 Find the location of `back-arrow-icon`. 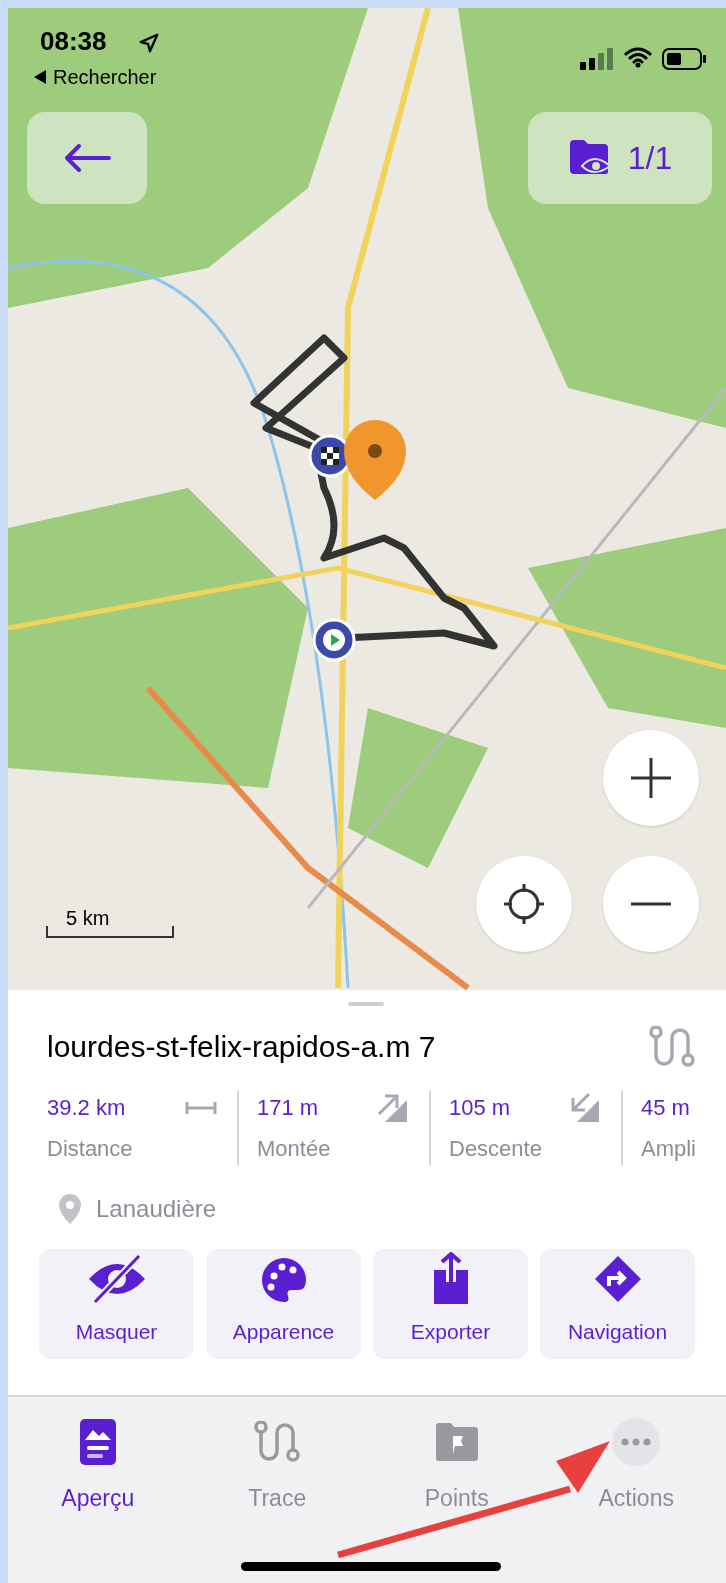

back-arrow-icon is located at coordinates (87, 158).